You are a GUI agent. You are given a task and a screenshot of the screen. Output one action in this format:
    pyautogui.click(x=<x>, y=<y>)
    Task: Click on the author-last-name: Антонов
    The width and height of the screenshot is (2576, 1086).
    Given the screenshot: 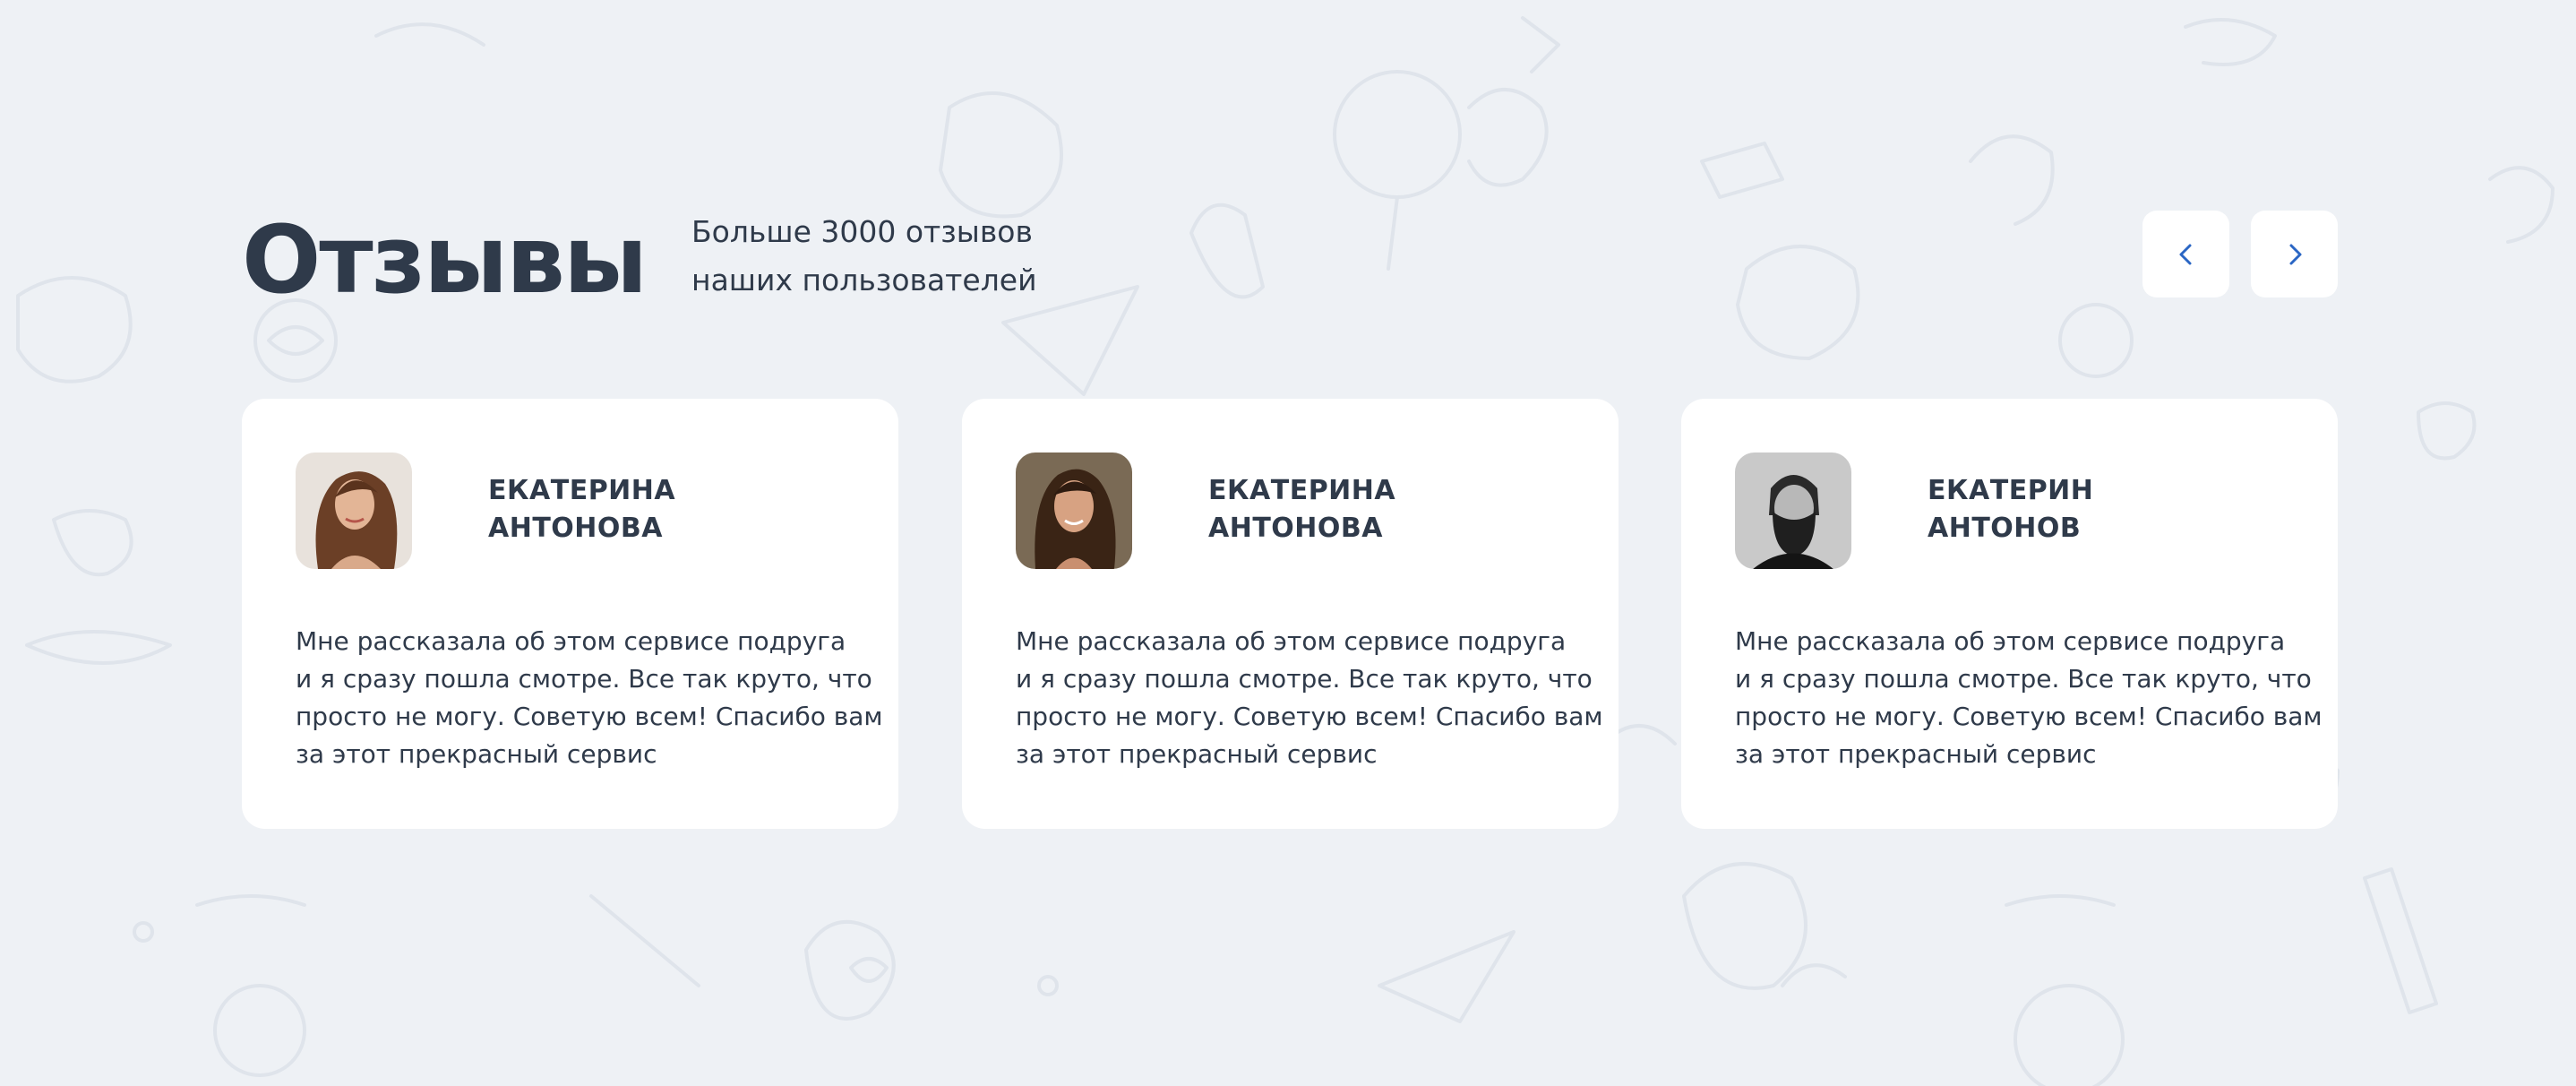 What is the action you would take?
    pyautogui.click(x=2005, y=528)
    